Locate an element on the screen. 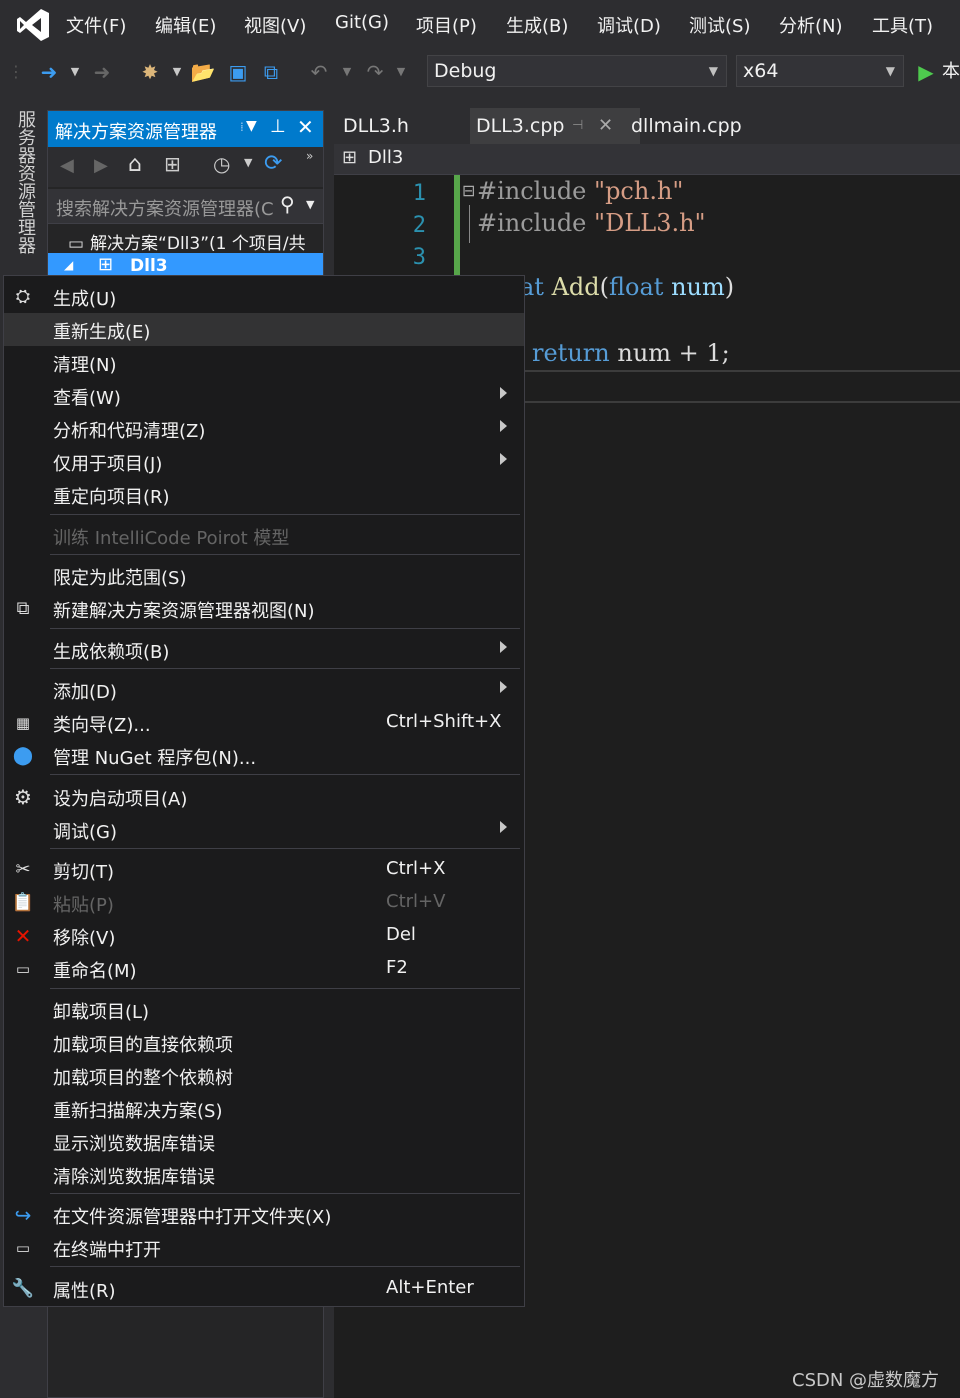 The width and height of the screenshot is (960, 1398). home-icon: ⌂ is located at coordinates (135, 164).